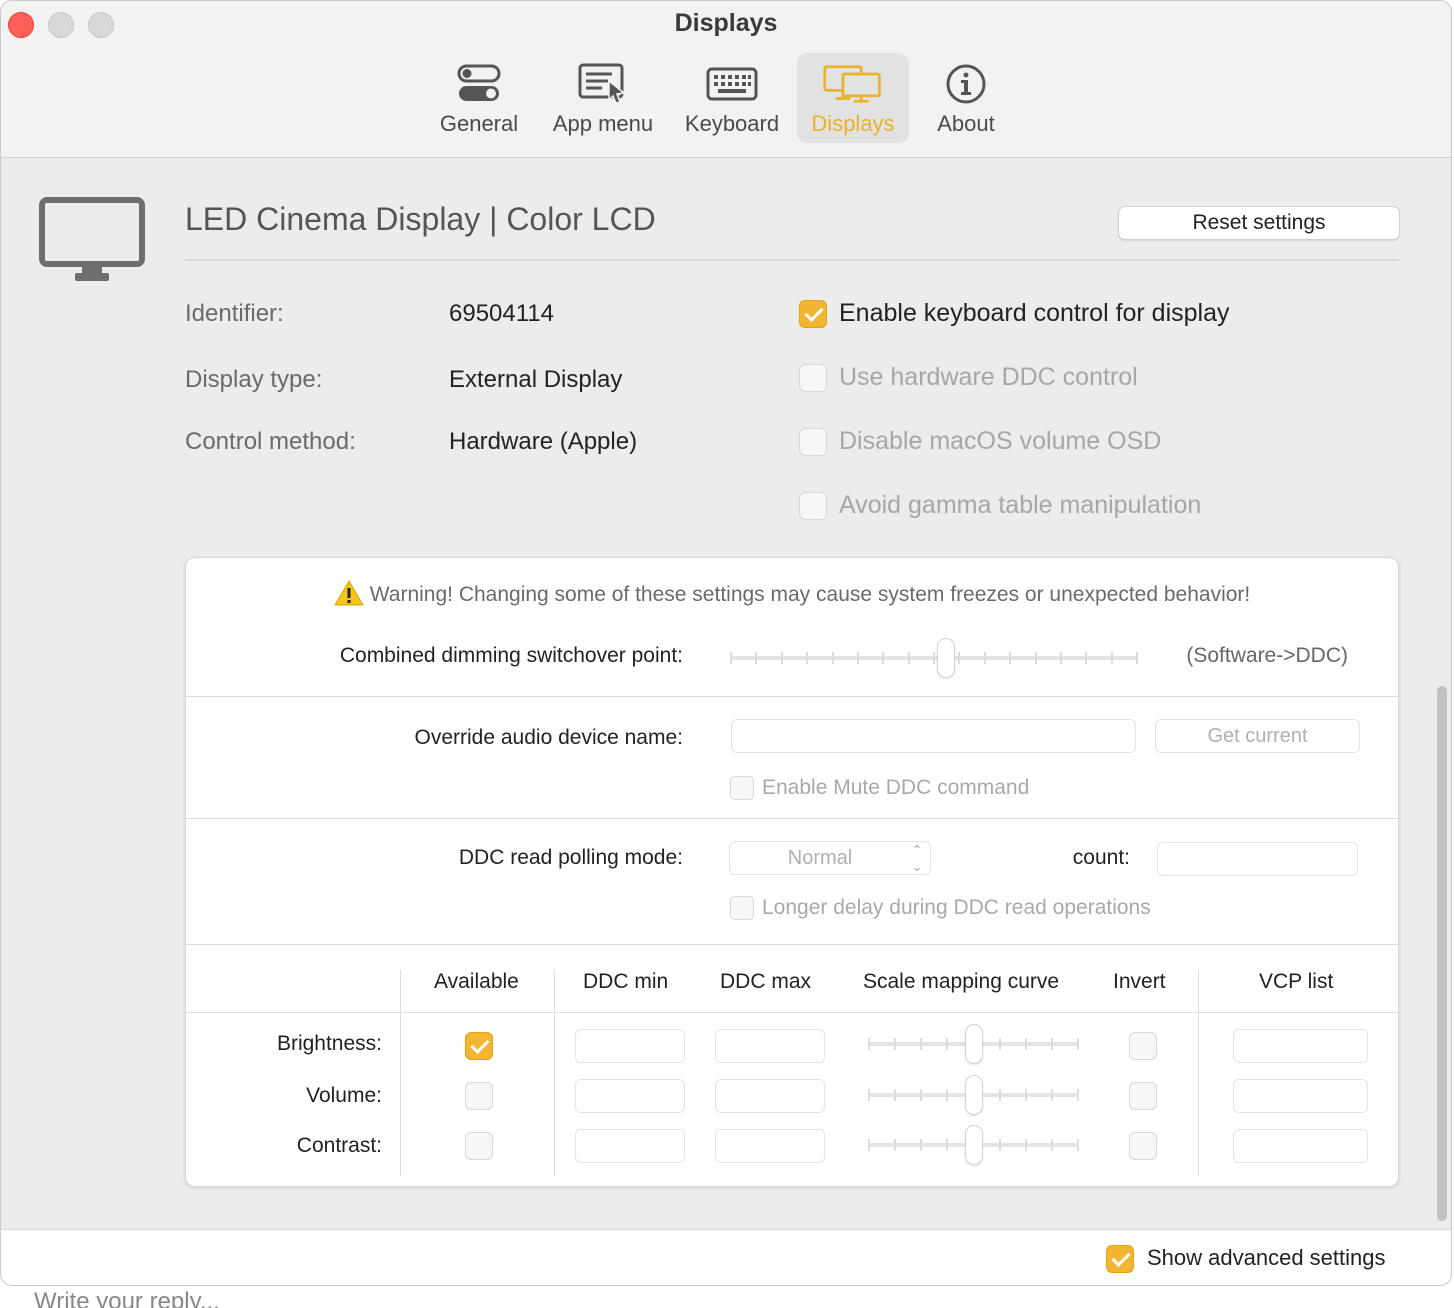  What do you see at coordinates (254, 379) in the screenshot?
I see `display-type-label: Display type:` at bounding box center [254, 379].